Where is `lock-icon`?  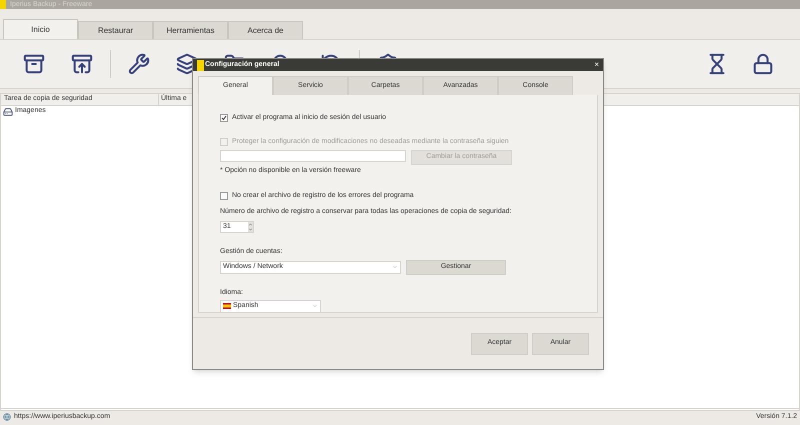
lock-icon is located at coordinates (763, 64).